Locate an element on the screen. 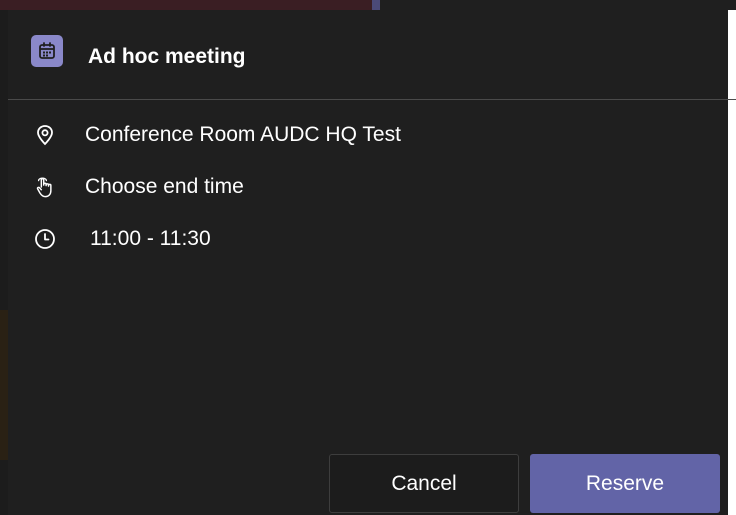 The height and width of the screenshot is (515, 736). location-pin-icon is located at coordinates (45, 135).